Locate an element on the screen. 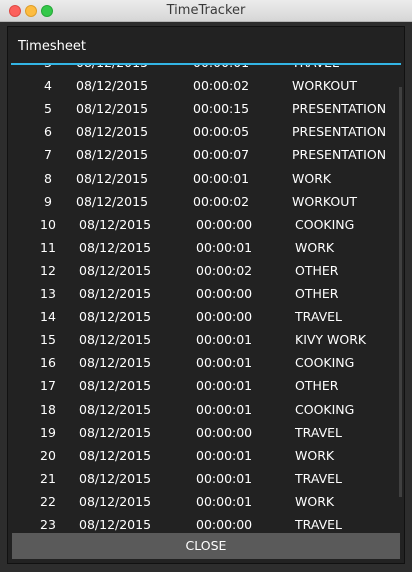  row-number: 21 is located at coordinates (48, 478).